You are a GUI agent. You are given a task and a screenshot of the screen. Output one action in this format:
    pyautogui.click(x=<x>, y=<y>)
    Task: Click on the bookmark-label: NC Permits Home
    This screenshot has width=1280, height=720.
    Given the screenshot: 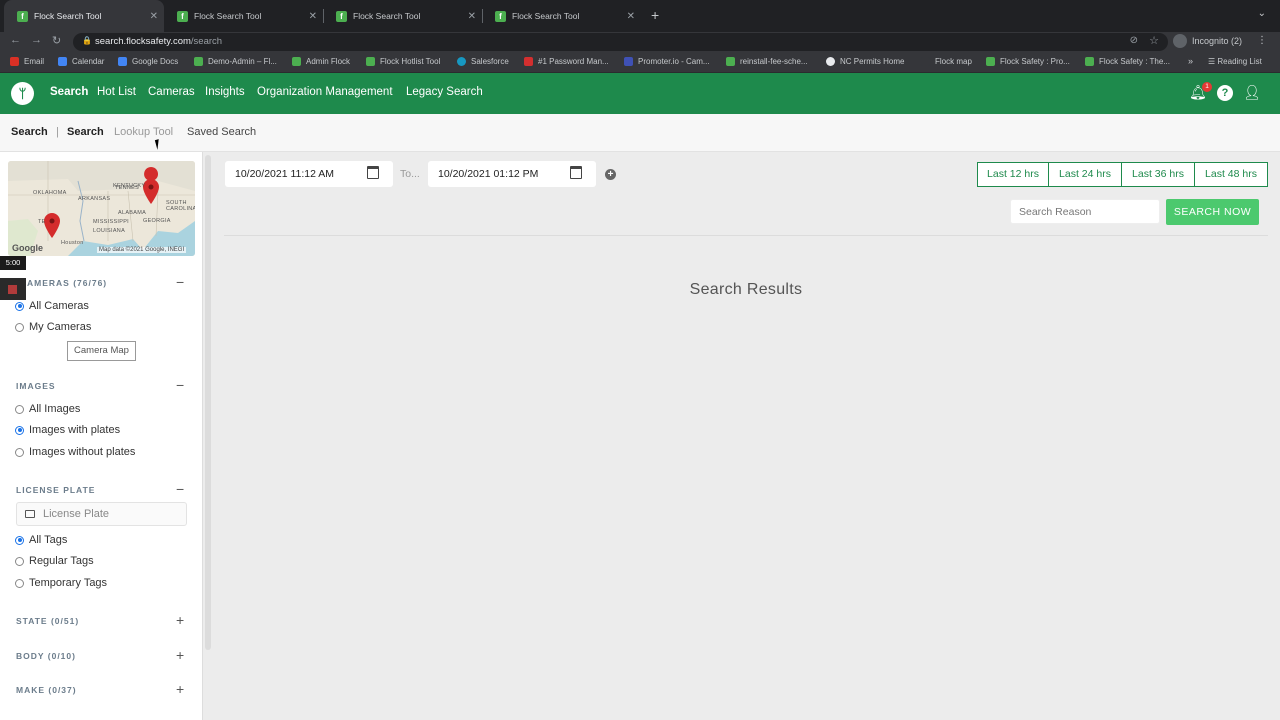 What is the action you would take?
    pyautogui.click(x=872, y=61)
    